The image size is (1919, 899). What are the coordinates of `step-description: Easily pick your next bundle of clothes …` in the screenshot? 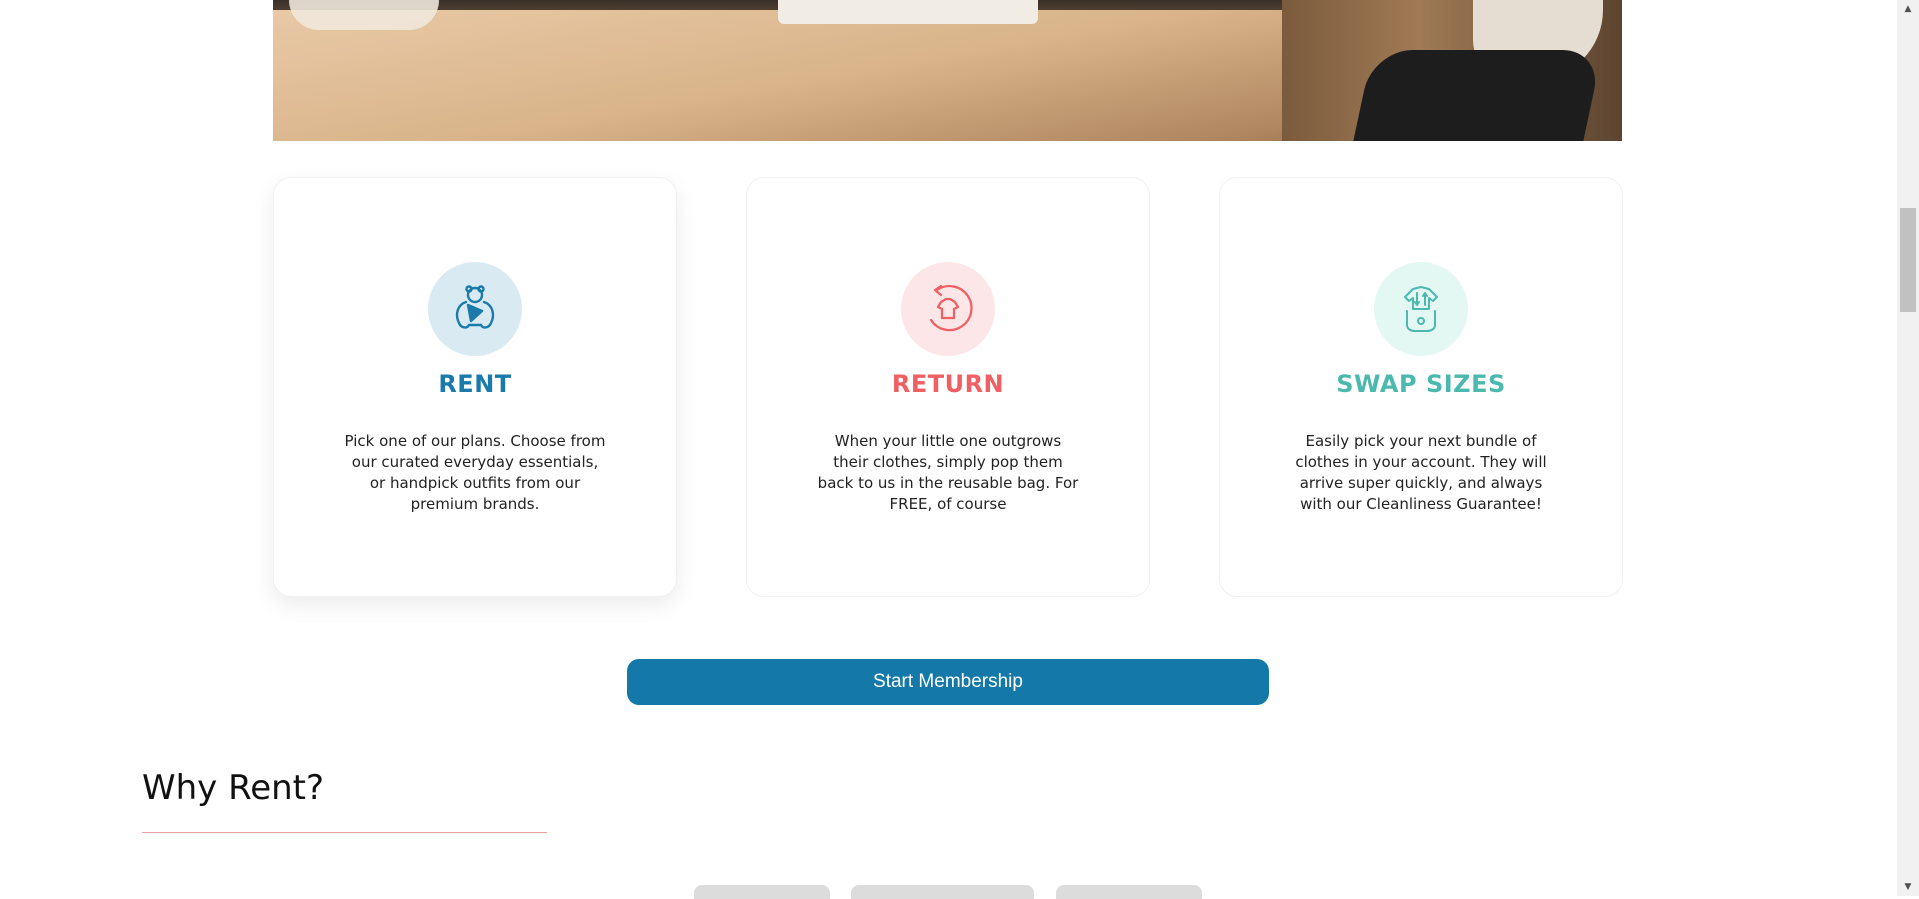 It's located at (1421, 472).